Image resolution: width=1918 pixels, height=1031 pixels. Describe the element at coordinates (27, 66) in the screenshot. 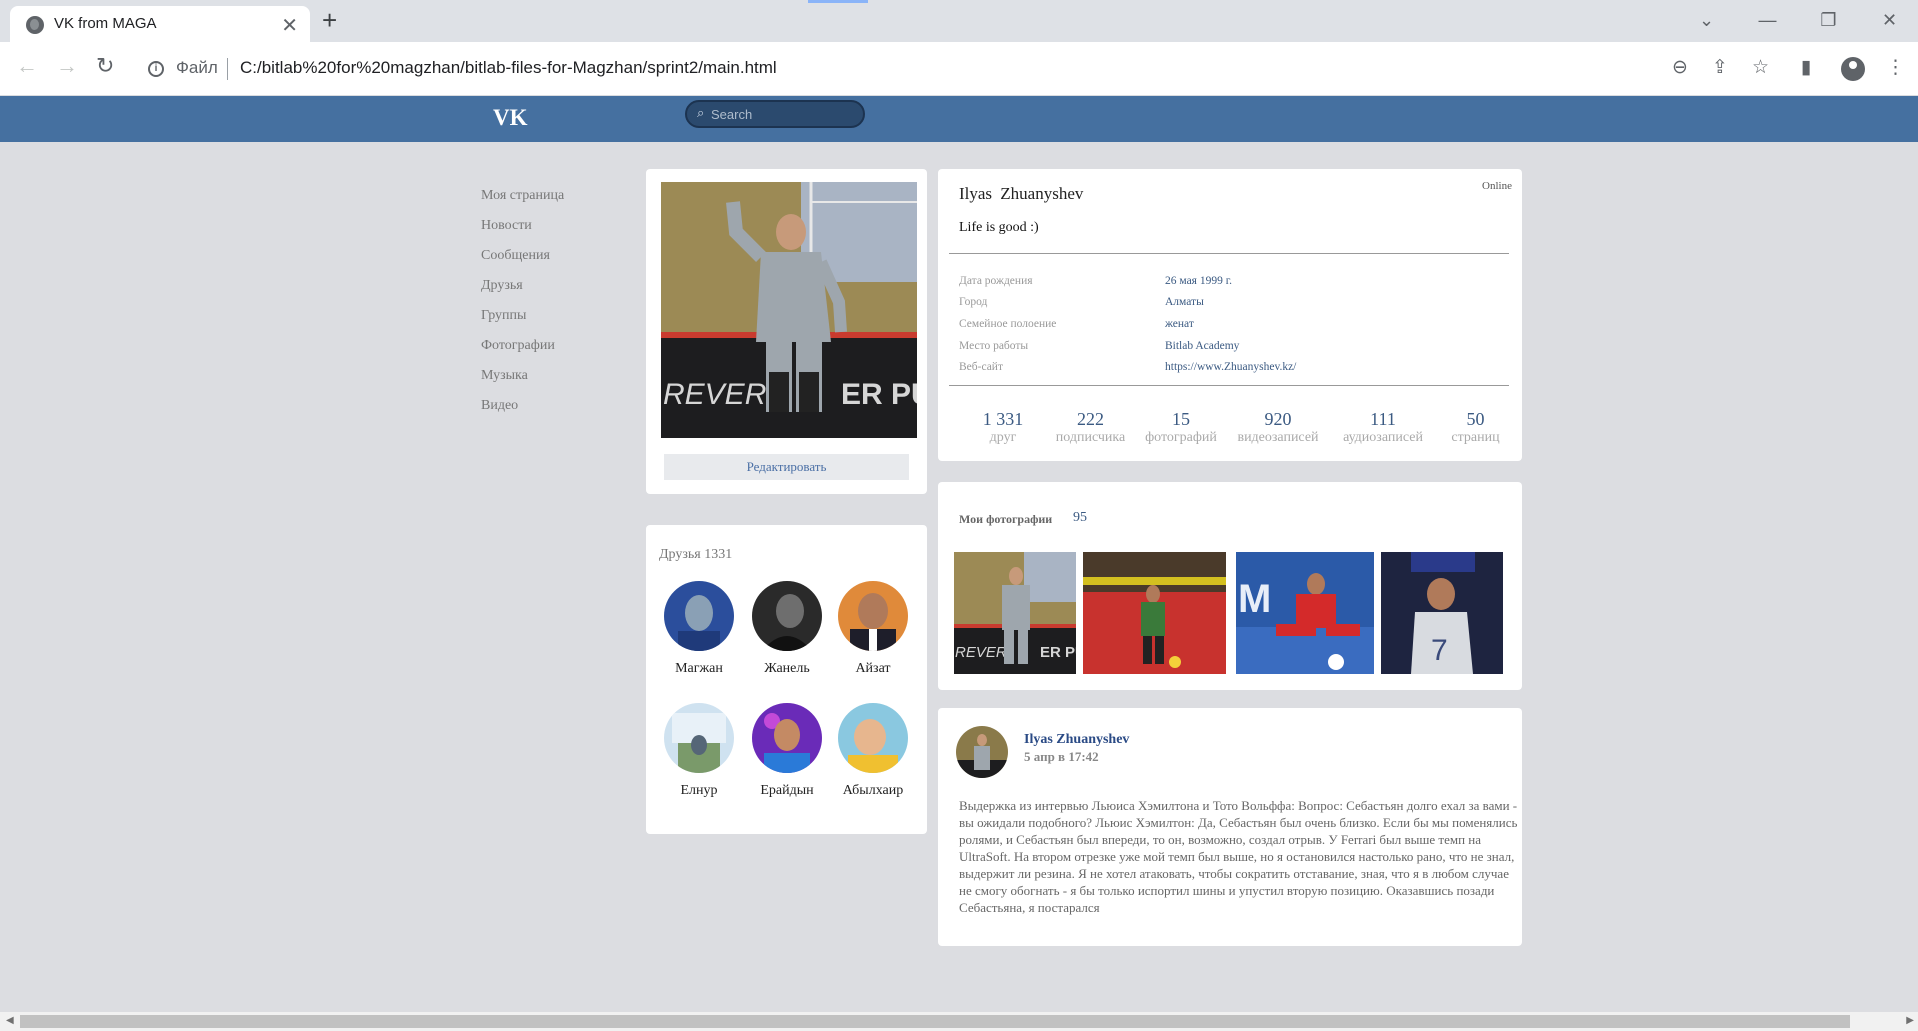

I see `back-arrow-icon: ←` at that location.